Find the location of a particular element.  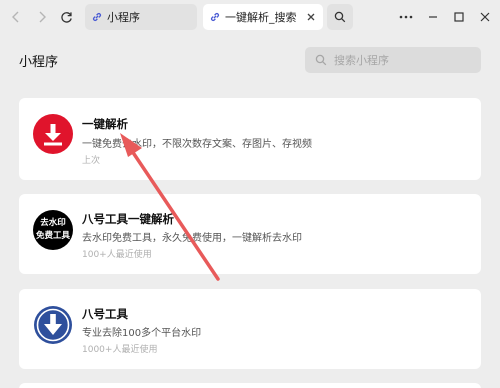

chevron-left-icon is located at coordinates (15, 17).